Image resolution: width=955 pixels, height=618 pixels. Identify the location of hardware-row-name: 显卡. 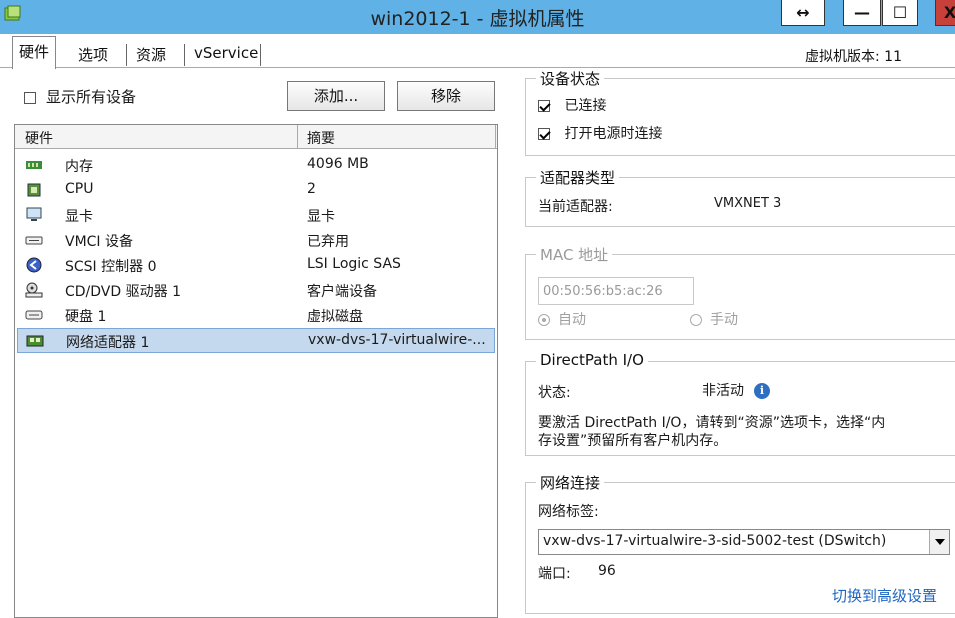
(79, 217).